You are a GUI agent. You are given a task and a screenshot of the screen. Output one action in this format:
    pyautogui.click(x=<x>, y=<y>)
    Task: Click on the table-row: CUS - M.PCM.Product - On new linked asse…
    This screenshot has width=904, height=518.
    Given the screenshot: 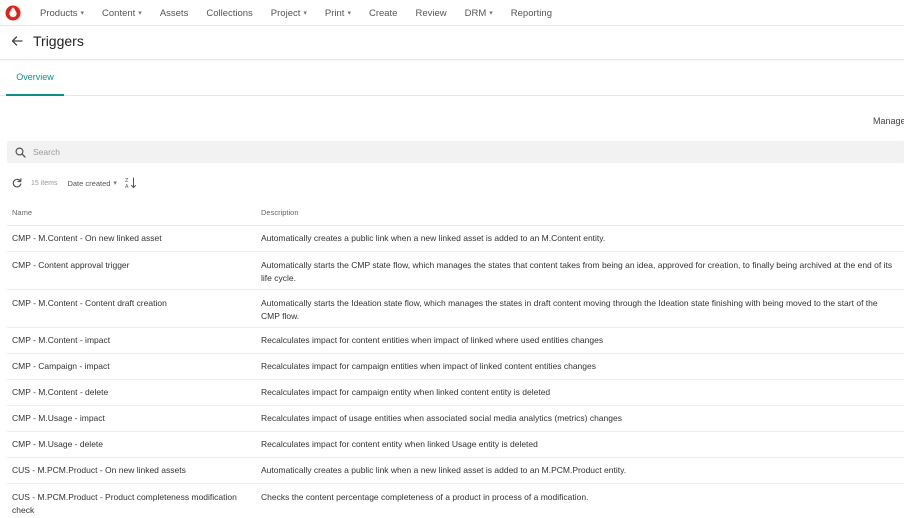 What is the action you would take?
    pyautogui.click(x=455, y=471)
    